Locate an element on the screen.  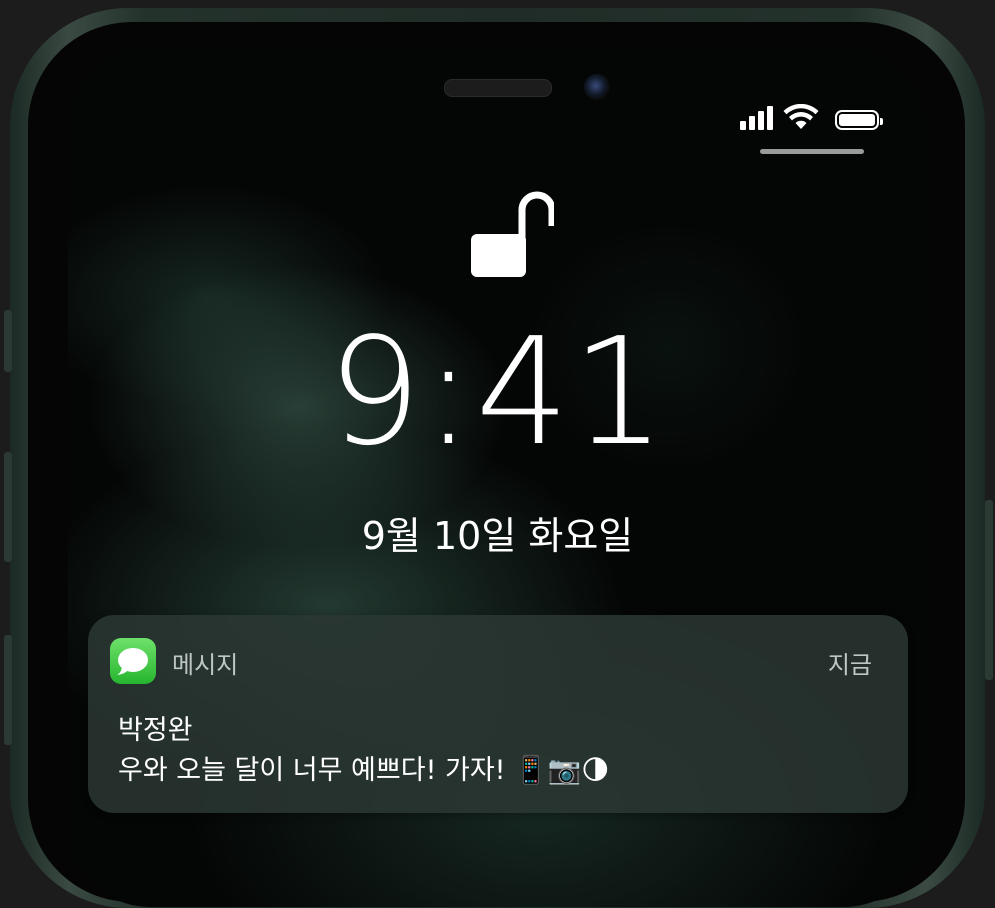
notification-app-name: 메시지 is located at coordinates (205, 665).